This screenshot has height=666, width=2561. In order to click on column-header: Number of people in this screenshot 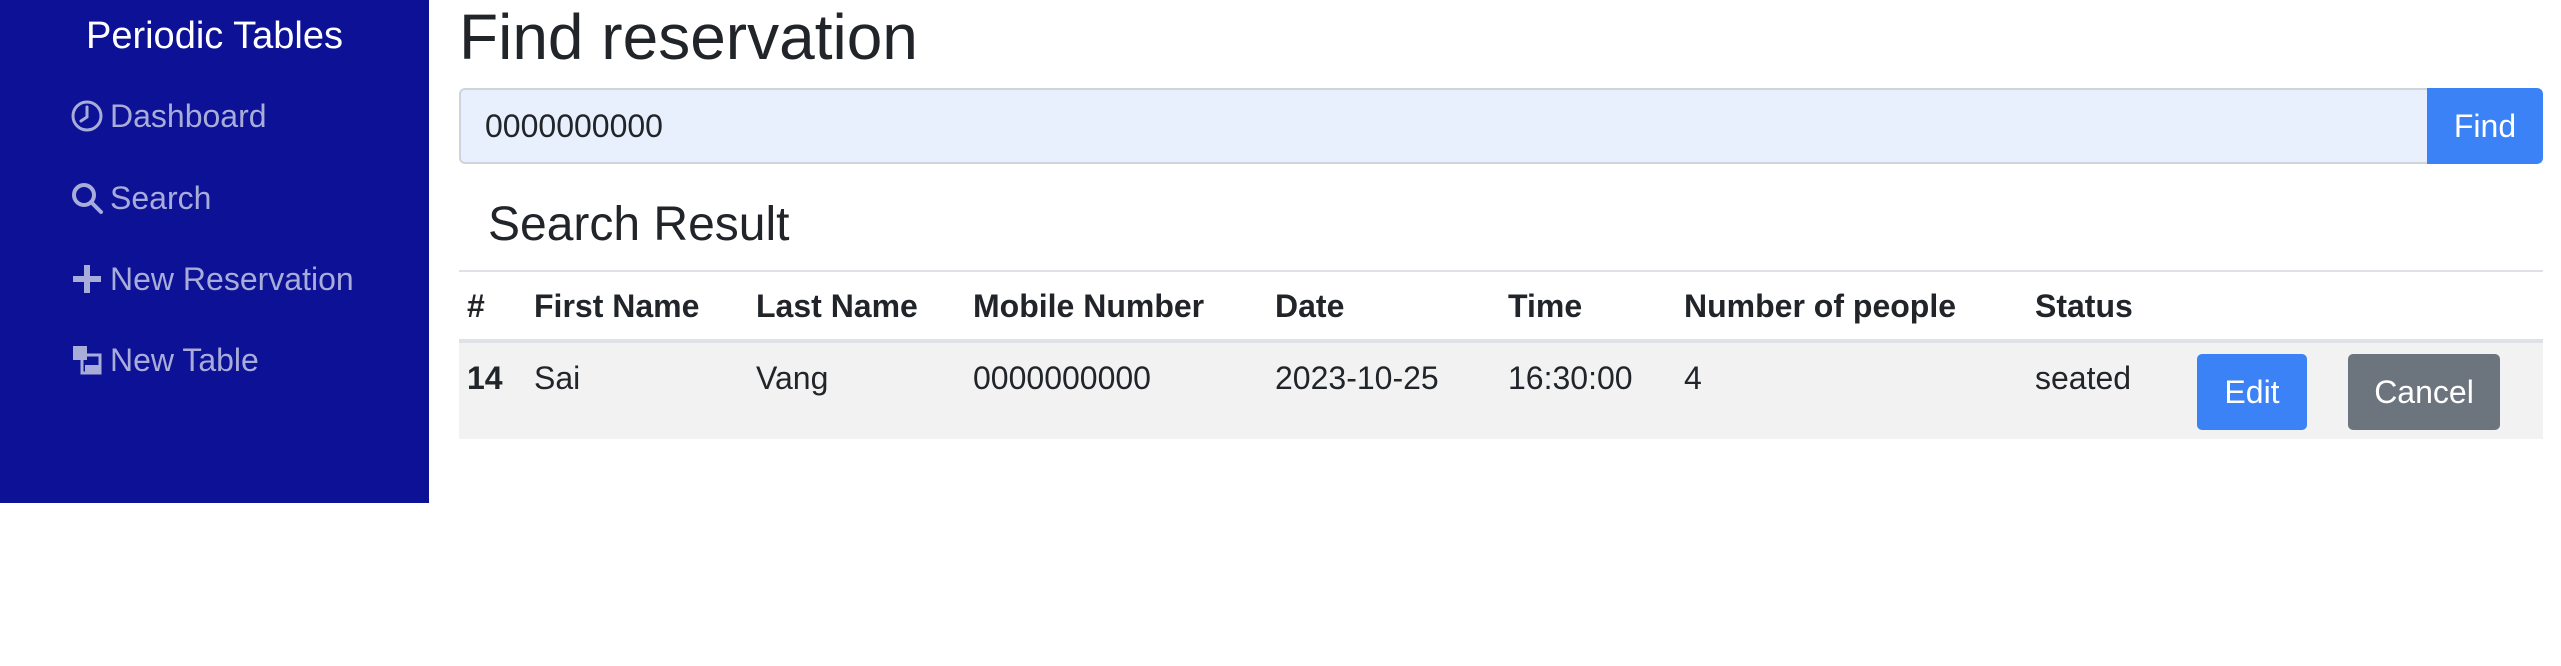, I will do `click(1820, 306)`.